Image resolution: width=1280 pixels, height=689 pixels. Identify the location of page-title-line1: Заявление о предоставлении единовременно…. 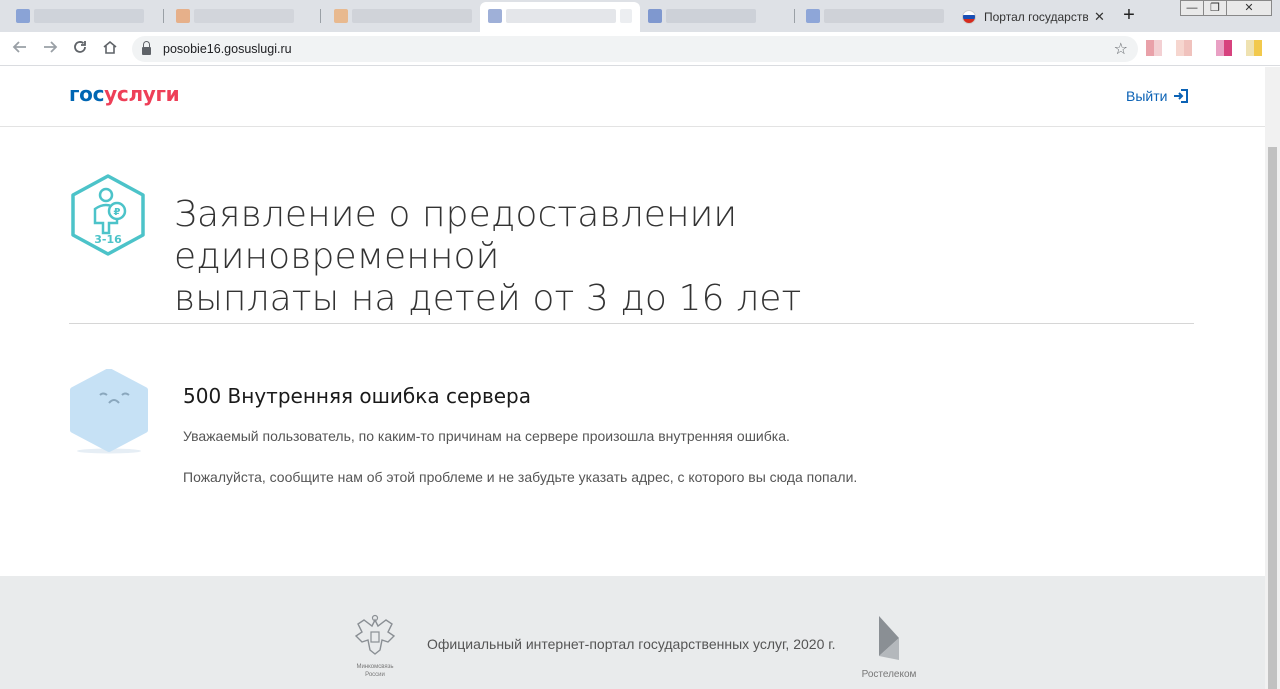
(456, 235).